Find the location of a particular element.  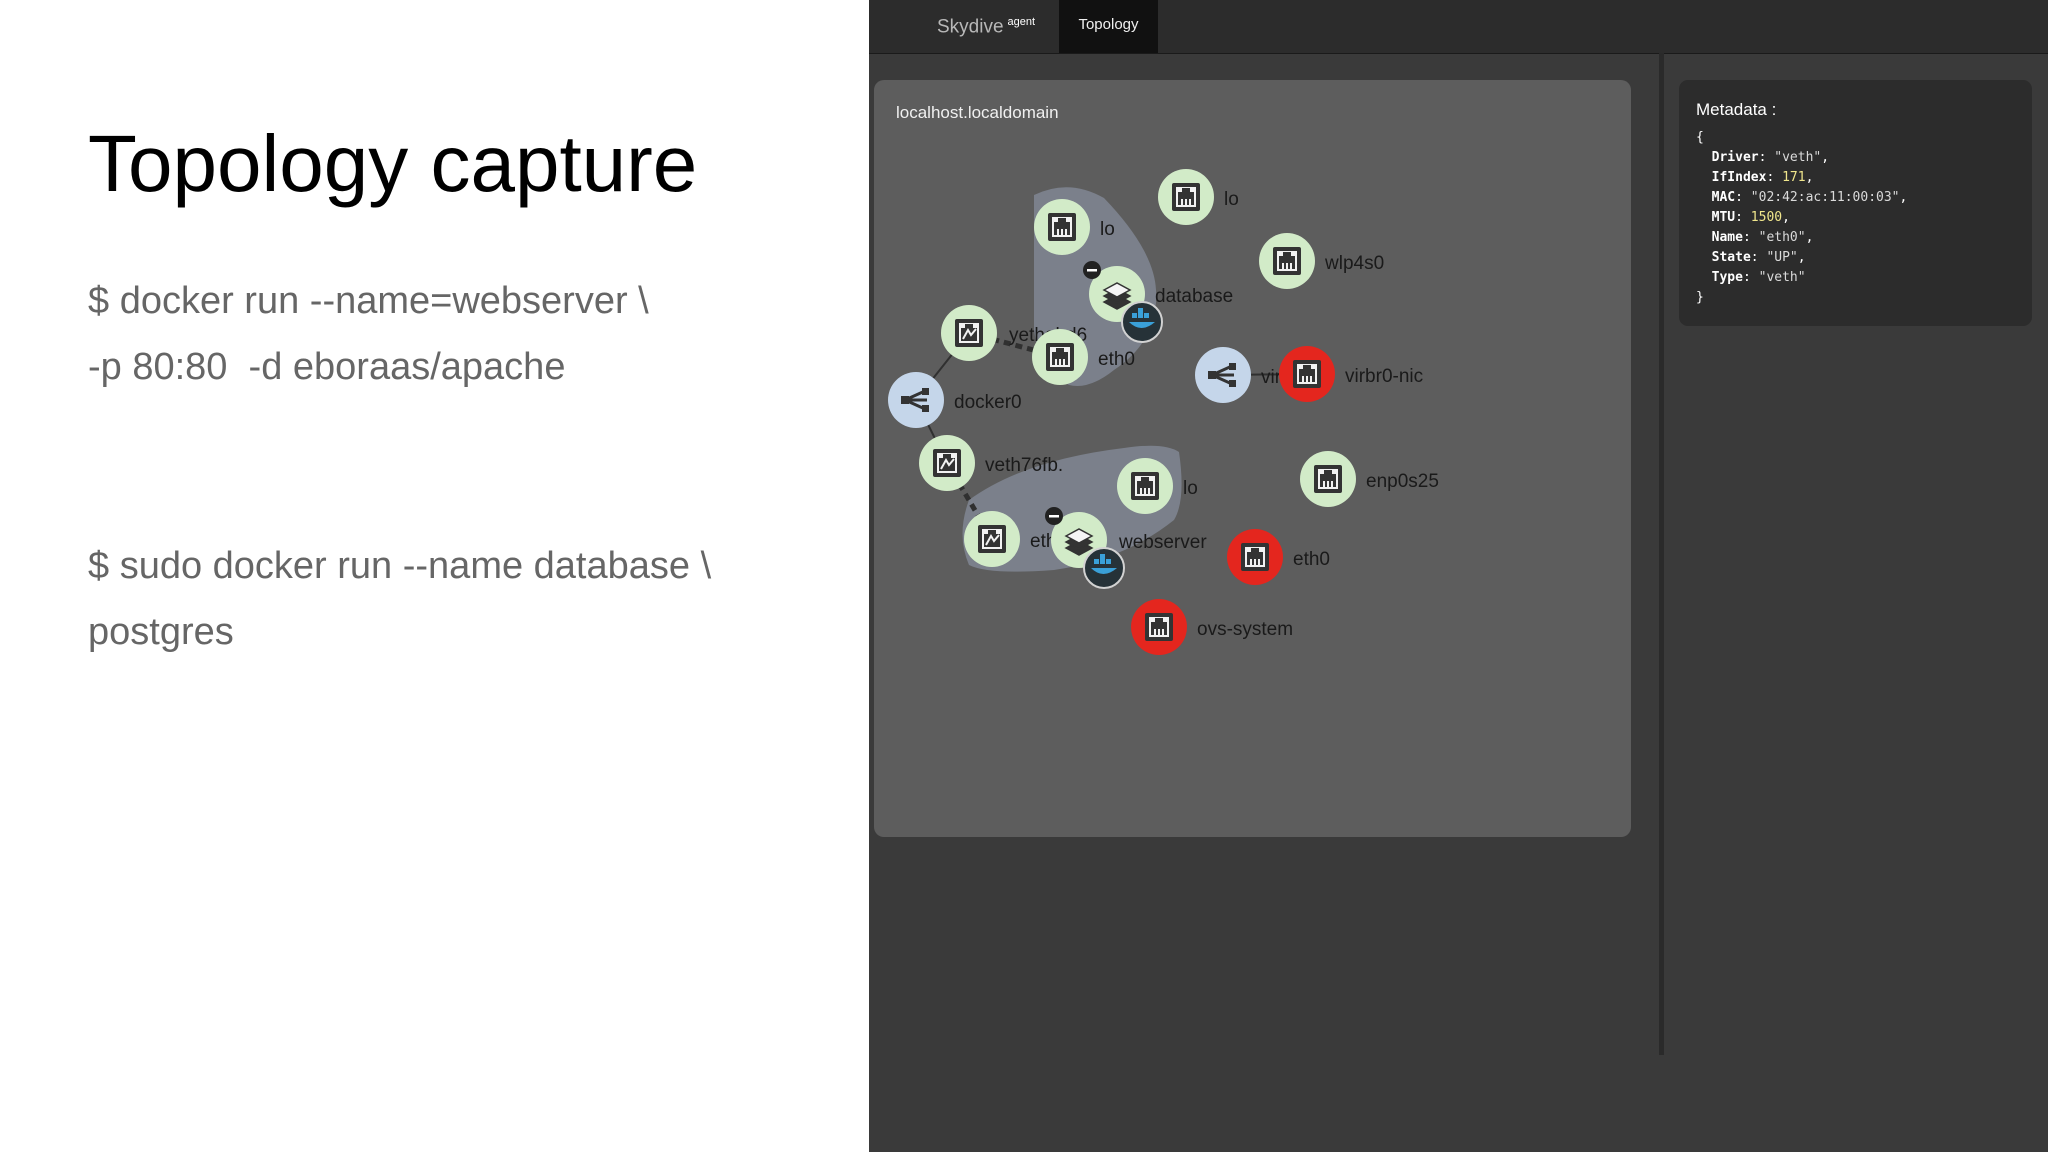

metadata-open-brace: { is located at coordinates (1700, 137).